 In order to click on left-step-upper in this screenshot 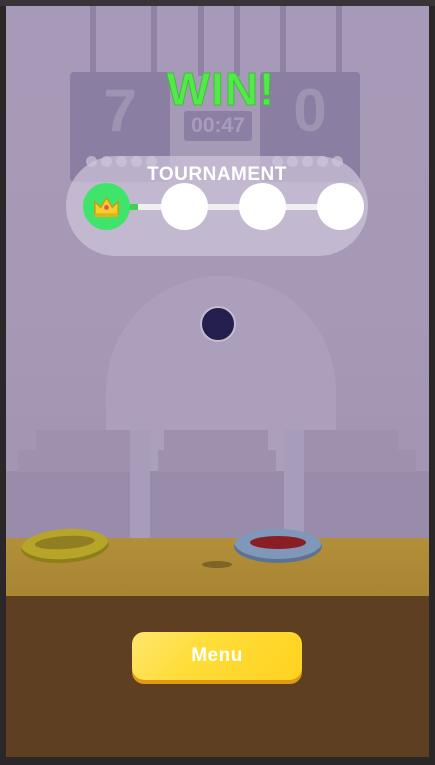, I will do `click(86, 440)`.